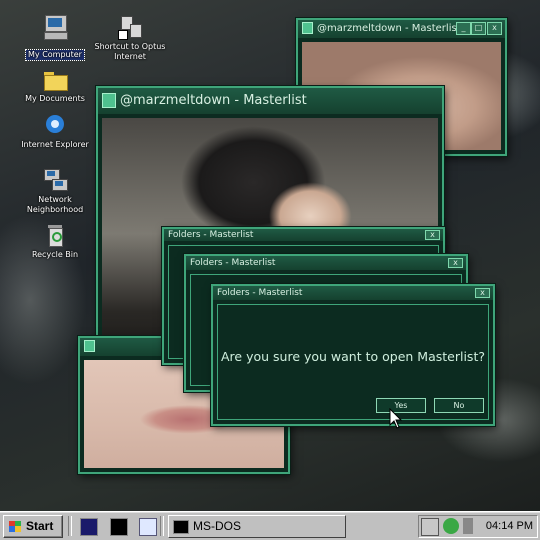 The width and height of the screenshot is (540, 540). I want to click on desktop-icon-label: My Documents, so click(55, 98).